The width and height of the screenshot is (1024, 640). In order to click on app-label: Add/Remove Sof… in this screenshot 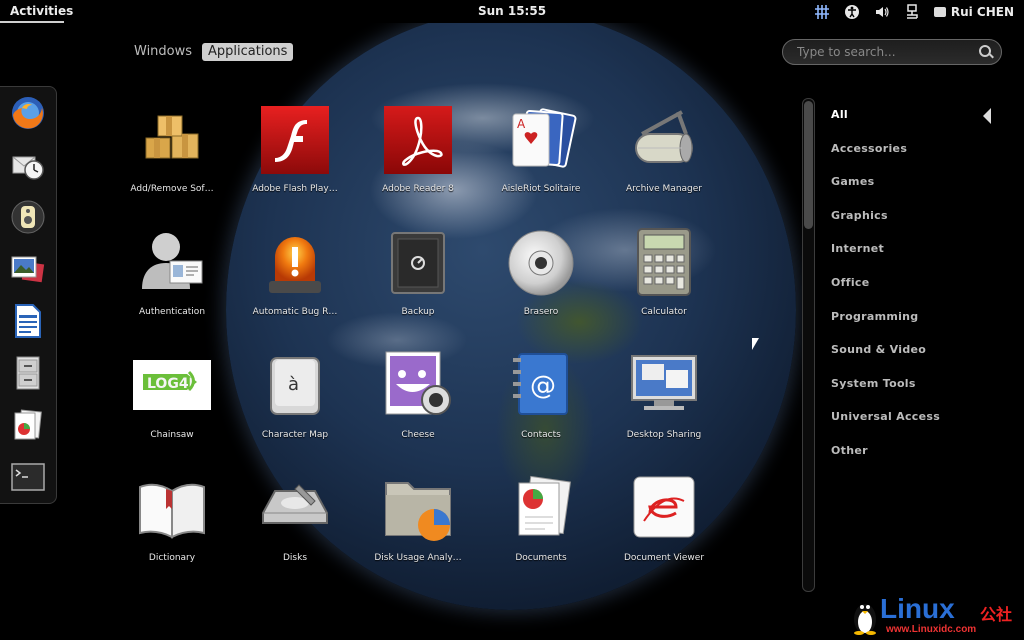, I will do `click(172, 189)`.